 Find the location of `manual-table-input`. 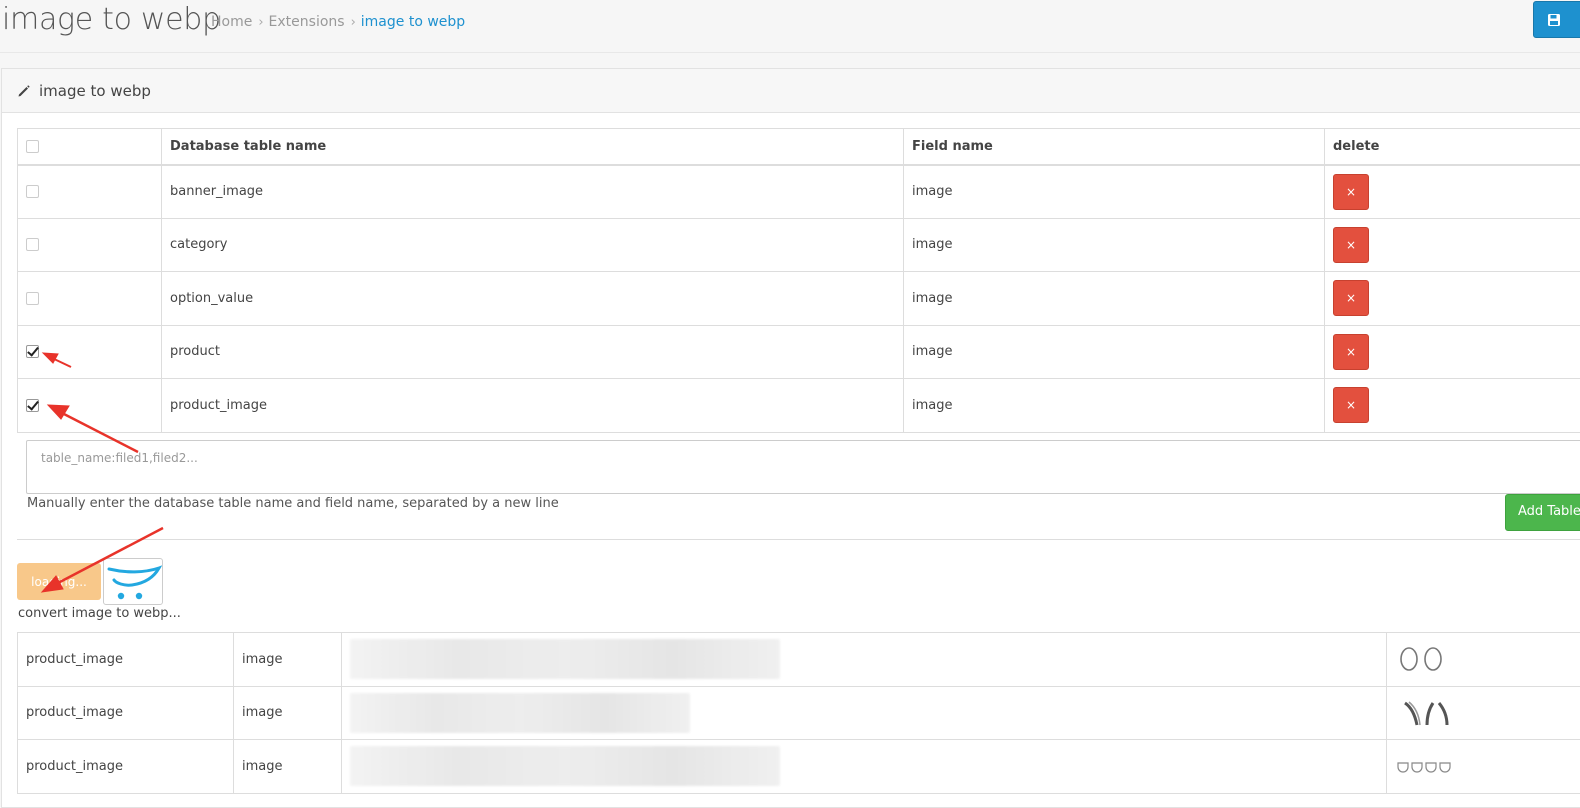

manual-table-input is located at coordinates (803, 467).